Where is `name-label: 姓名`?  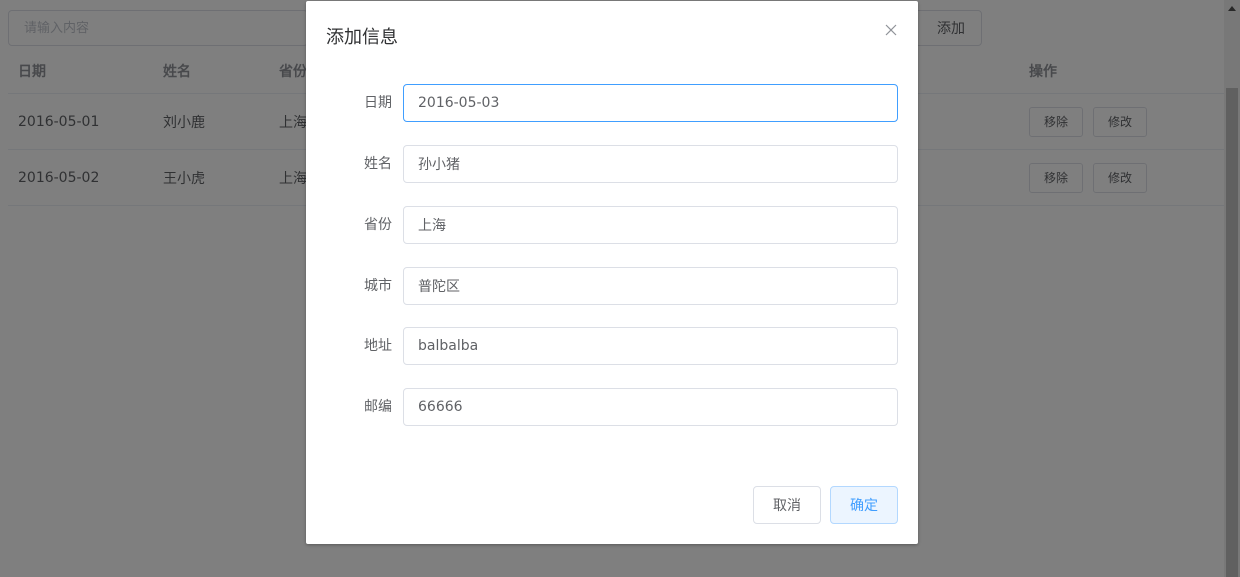
name-label: 姓名 is located at coordinates (378, 164).